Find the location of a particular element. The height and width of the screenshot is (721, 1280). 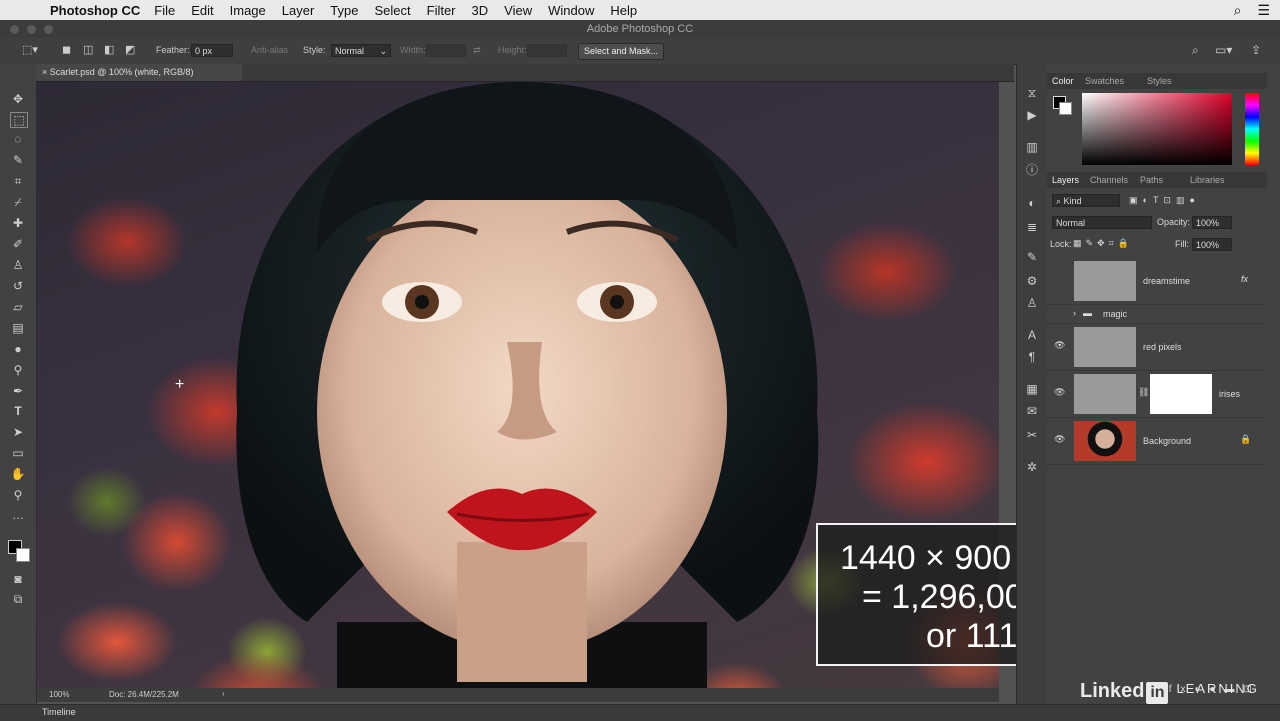

menu-3d: 3D is located at coordinates (480, 10).